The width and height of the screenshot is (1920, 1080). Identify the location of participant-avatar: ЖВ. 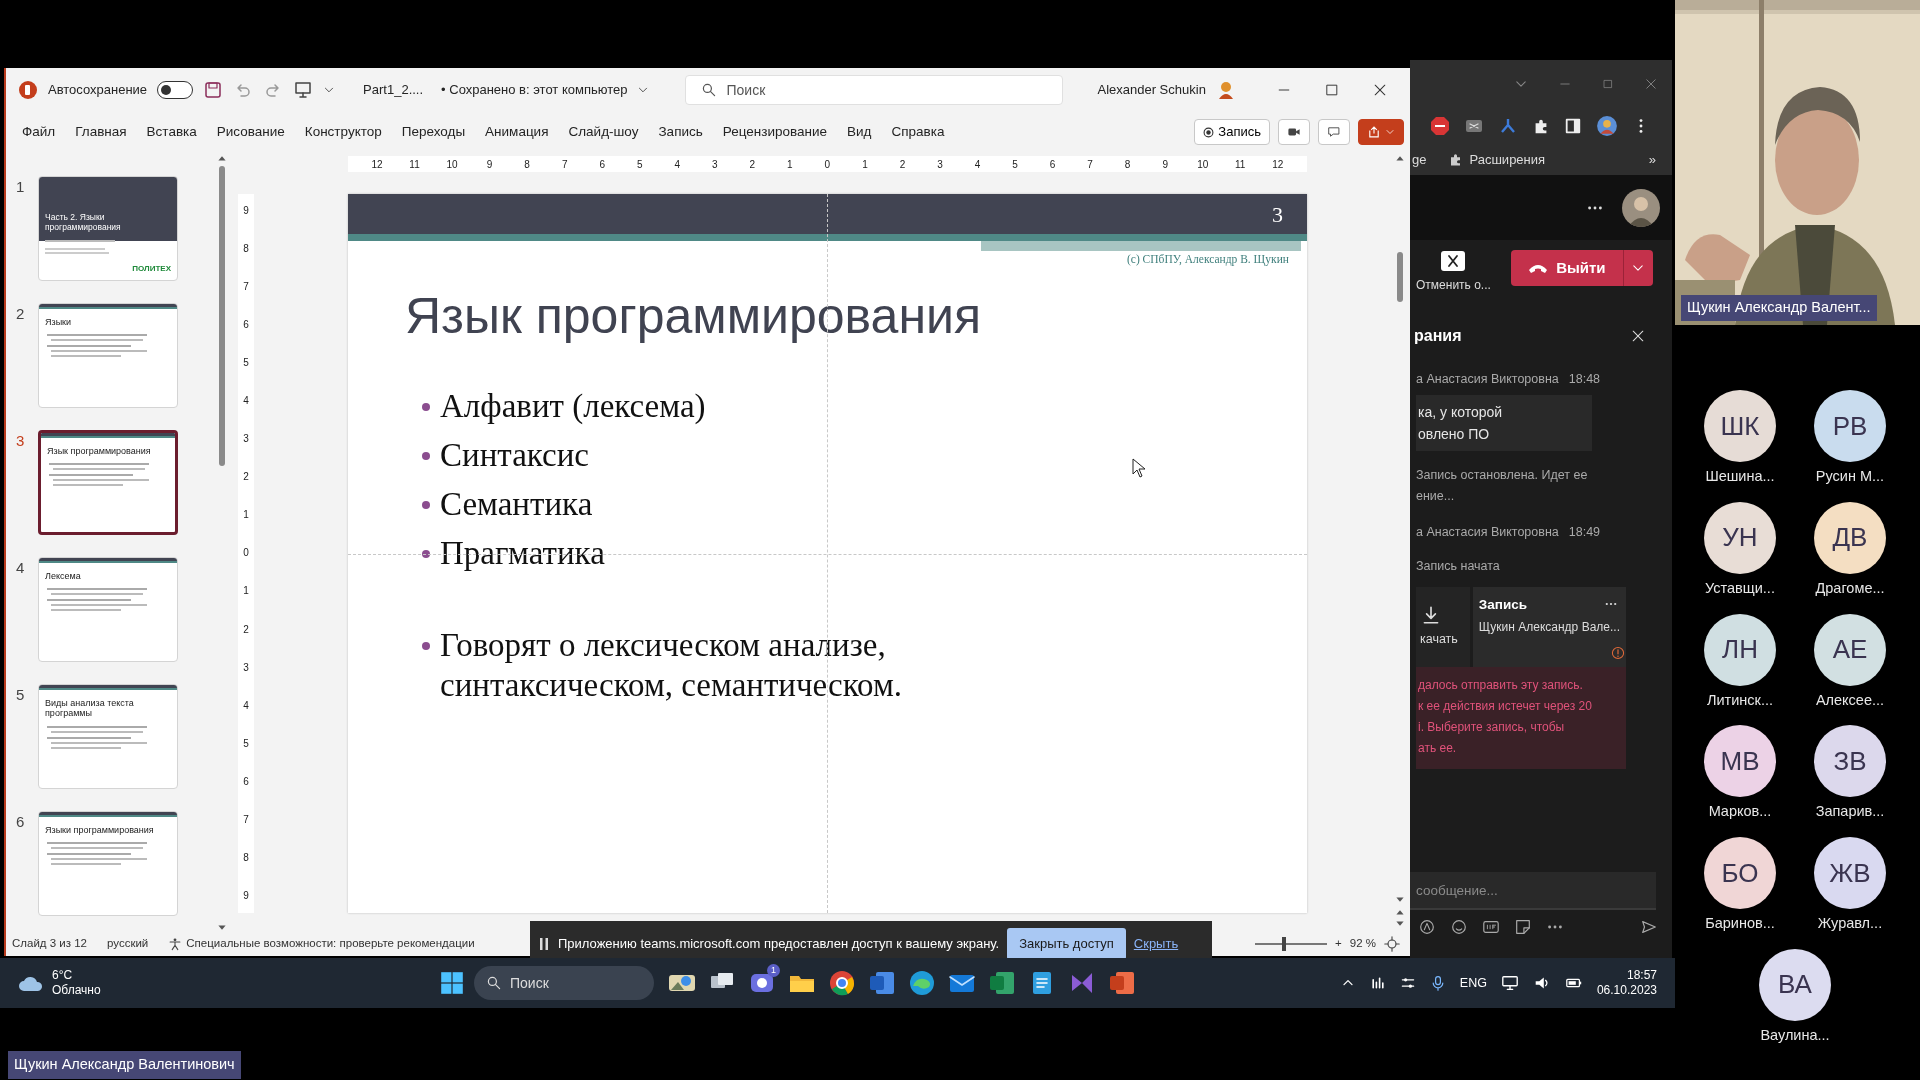
(1850, 873).